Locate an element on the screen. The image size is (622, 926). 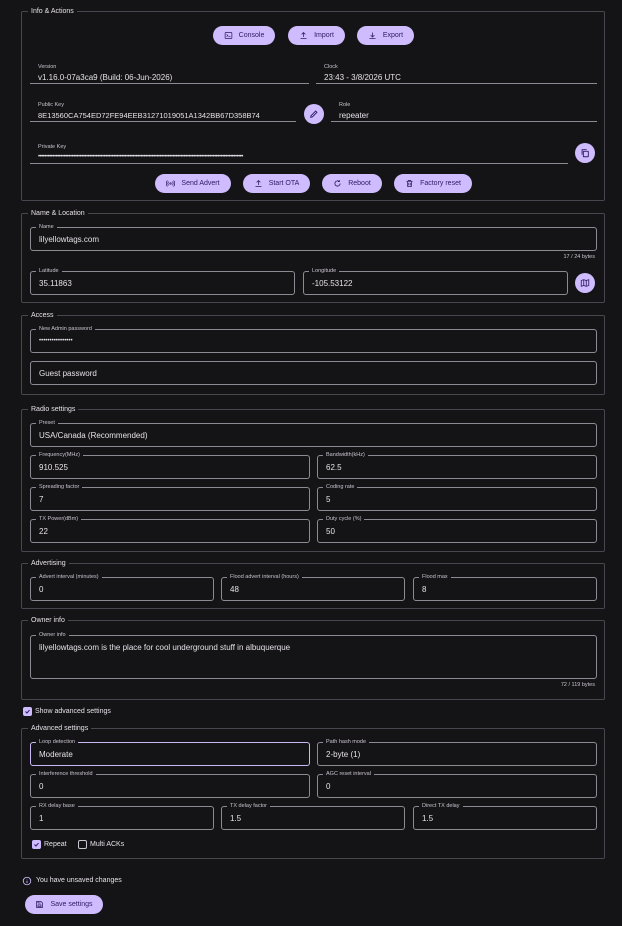
advert-interval-value: 0 is located at coordinates (41, 589).